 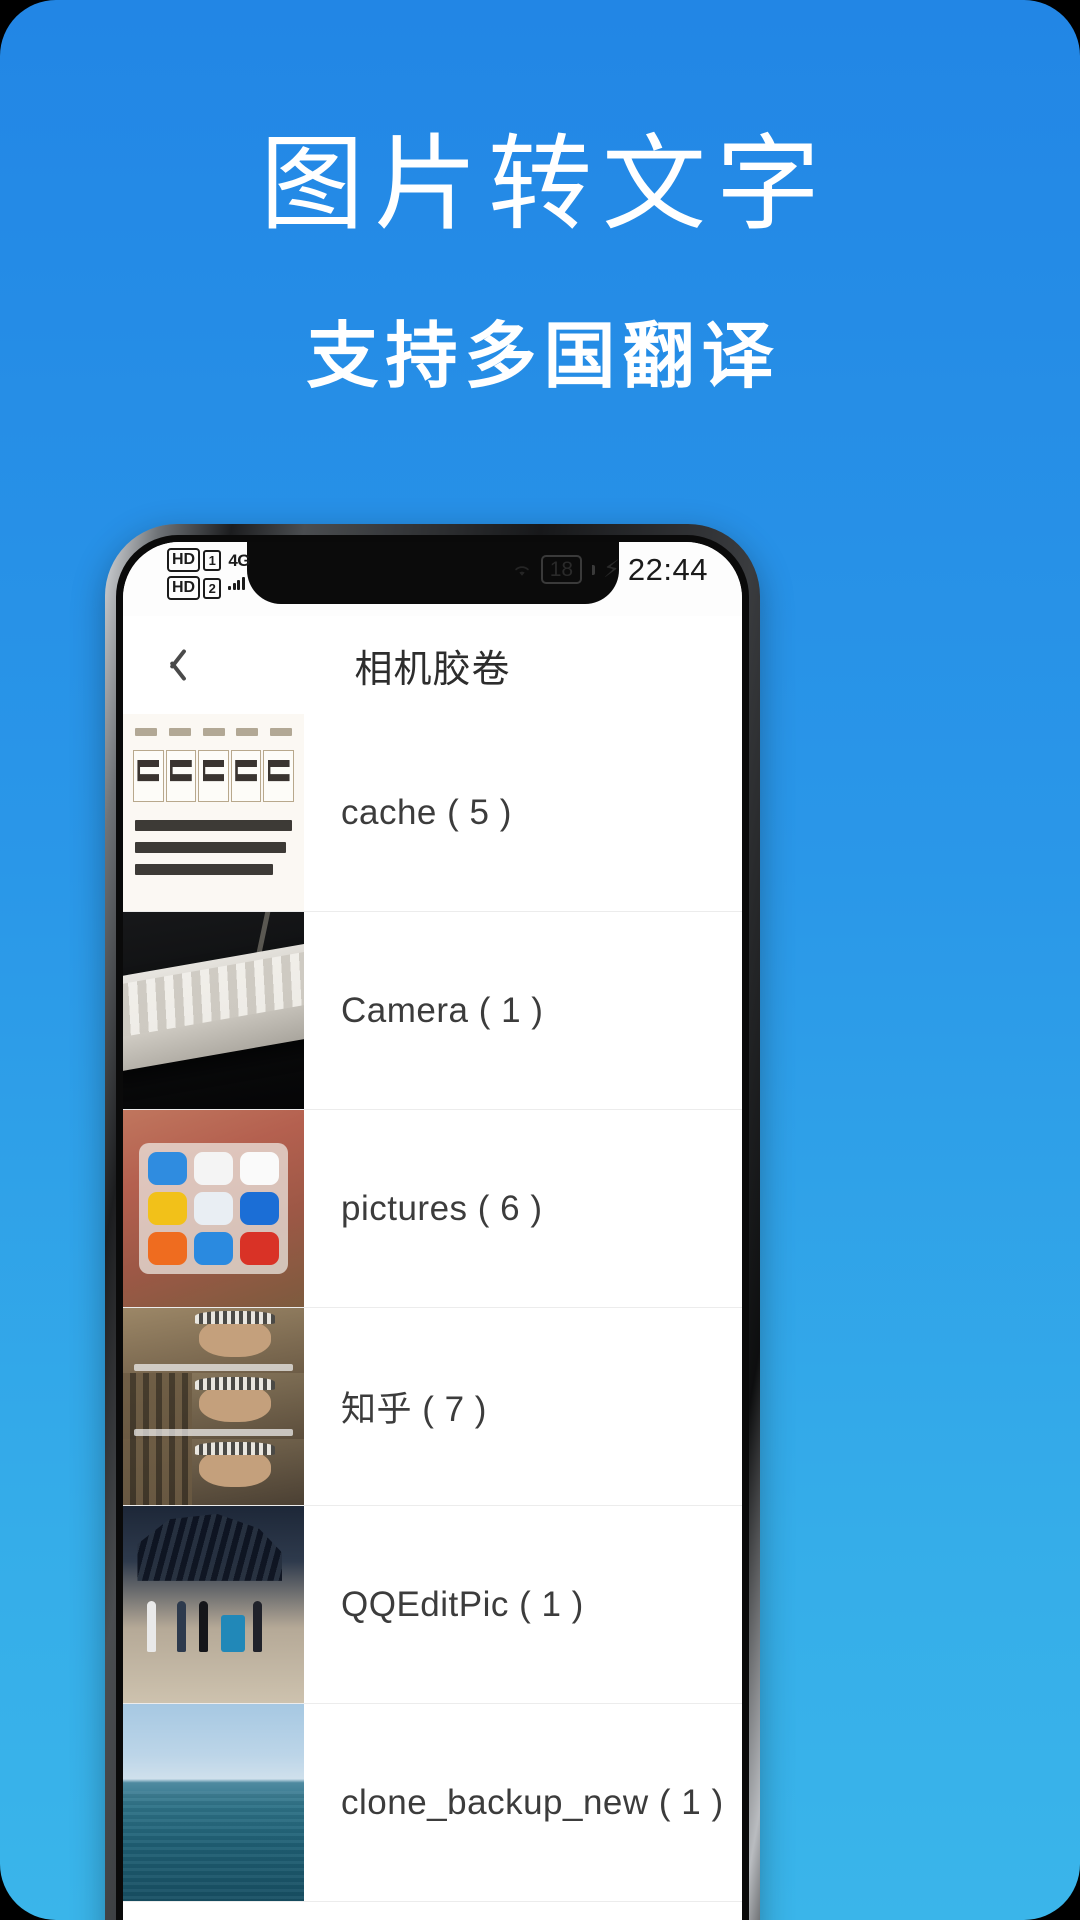 I want to click on album-label: cache ( 5 ), so click(x=426, y=812).